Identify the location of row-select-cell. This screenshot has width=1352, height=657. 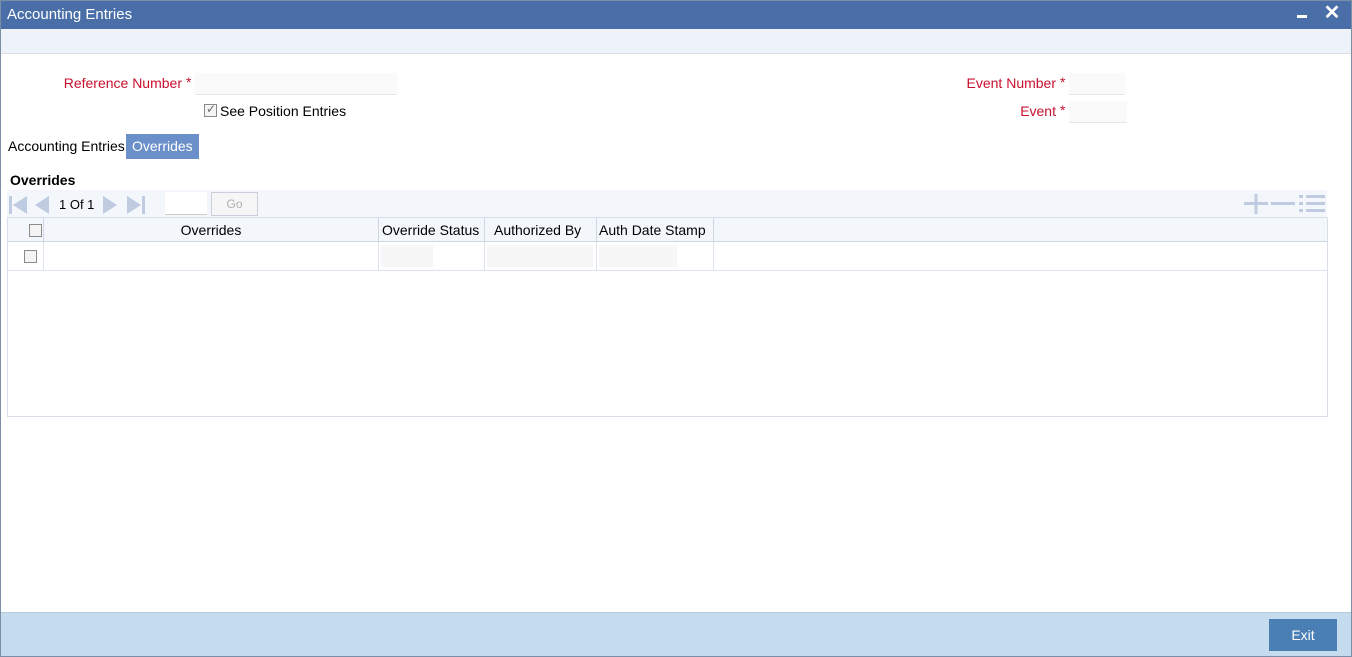
(26, 256).